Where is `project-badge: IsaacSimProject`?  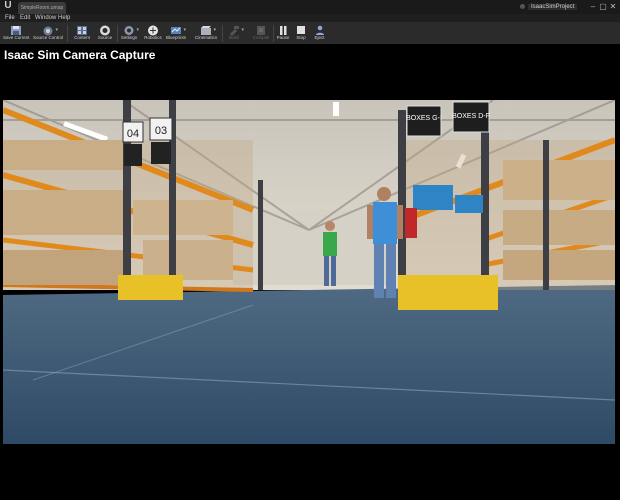 project-badge: IsaacSimProject is located at coordinates (555, 7).